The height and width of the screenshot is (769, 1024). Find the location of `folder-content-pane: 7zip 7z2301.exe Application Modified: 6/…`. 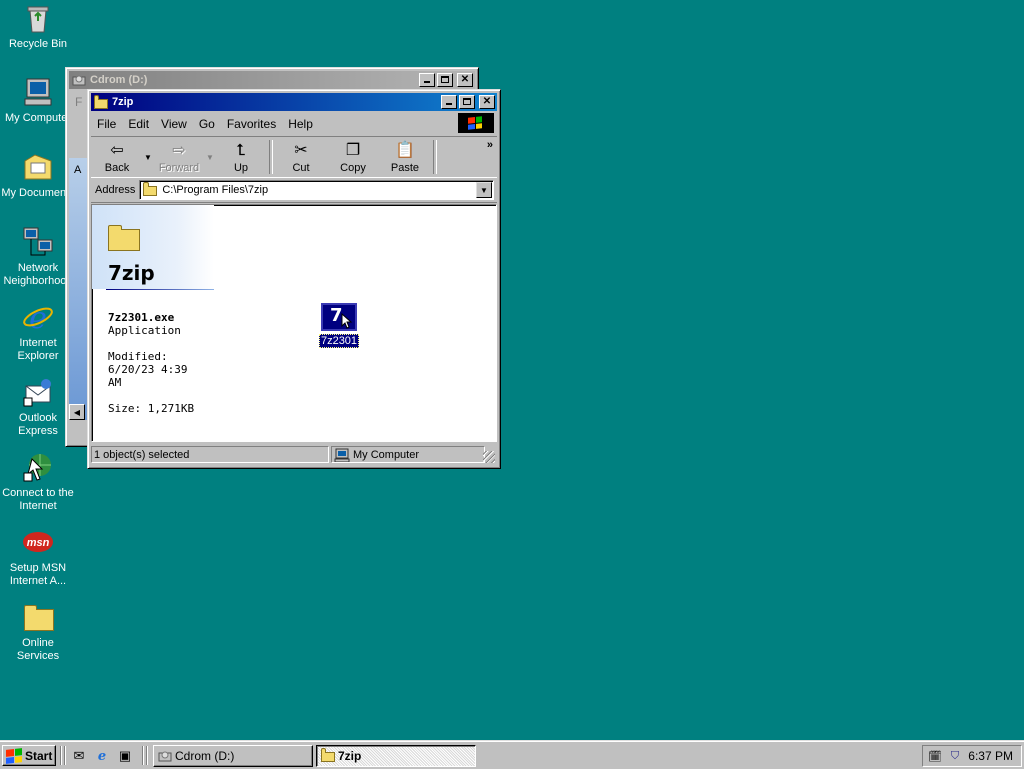

folder-content-pane: 7zip 7z2301.exe Application Modified: 6/… is located at coordinates (294, 323).